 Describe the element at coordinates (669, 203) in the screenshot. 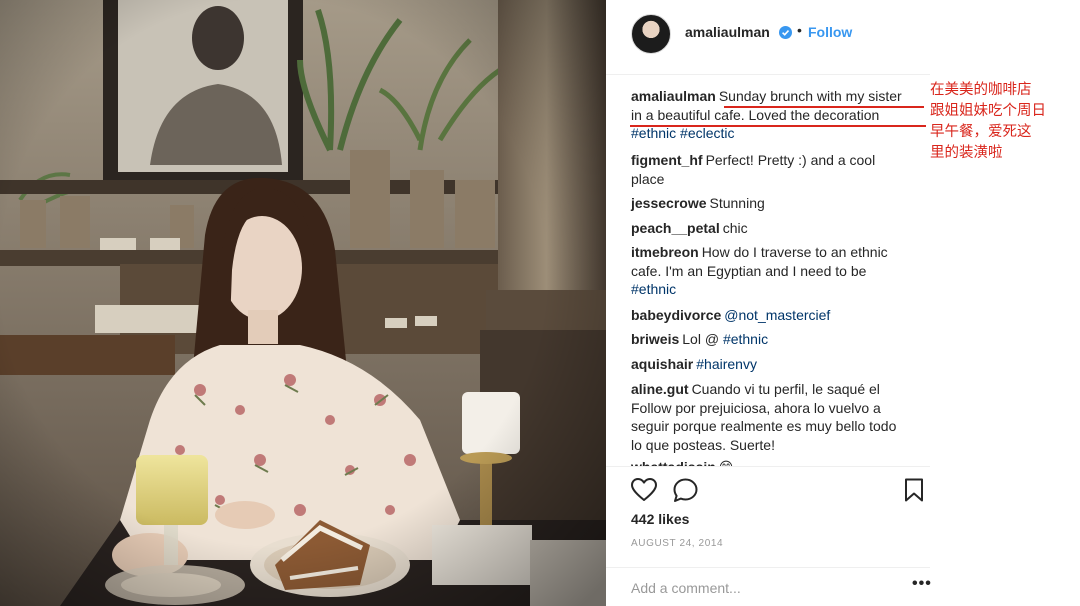

I see `comment-username: jessecrowe` at that location.